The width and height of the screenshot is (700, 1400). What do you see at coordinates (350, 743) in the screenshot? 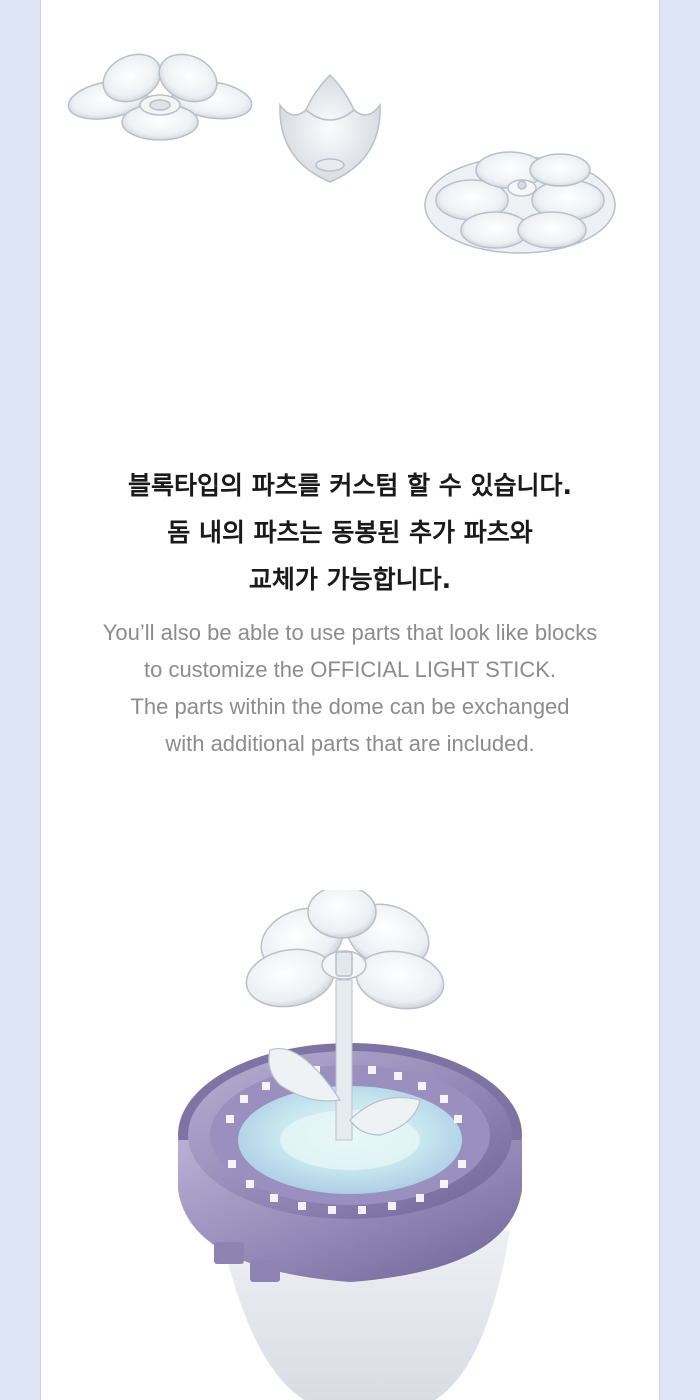
I see `english-line: with additional parts that are included.` at bounding box center [350, 743].